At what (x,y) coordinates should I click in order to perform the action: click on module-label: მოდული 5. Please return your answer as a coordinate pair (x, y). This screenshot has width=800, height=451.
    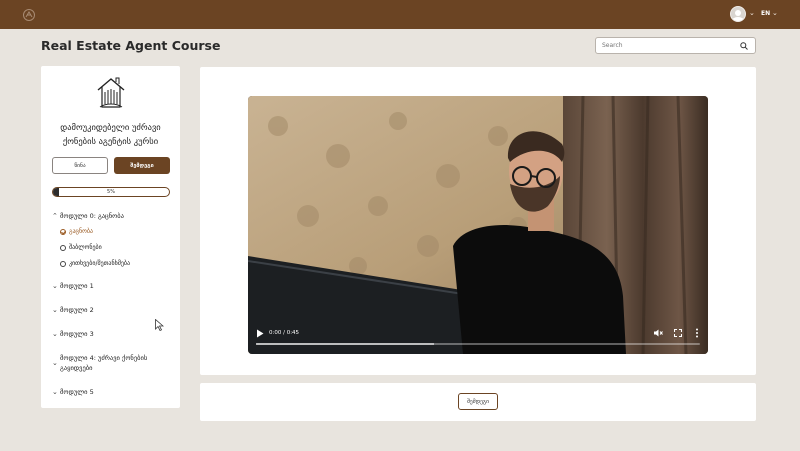
    Looking at the image, I should click on (77, 392).